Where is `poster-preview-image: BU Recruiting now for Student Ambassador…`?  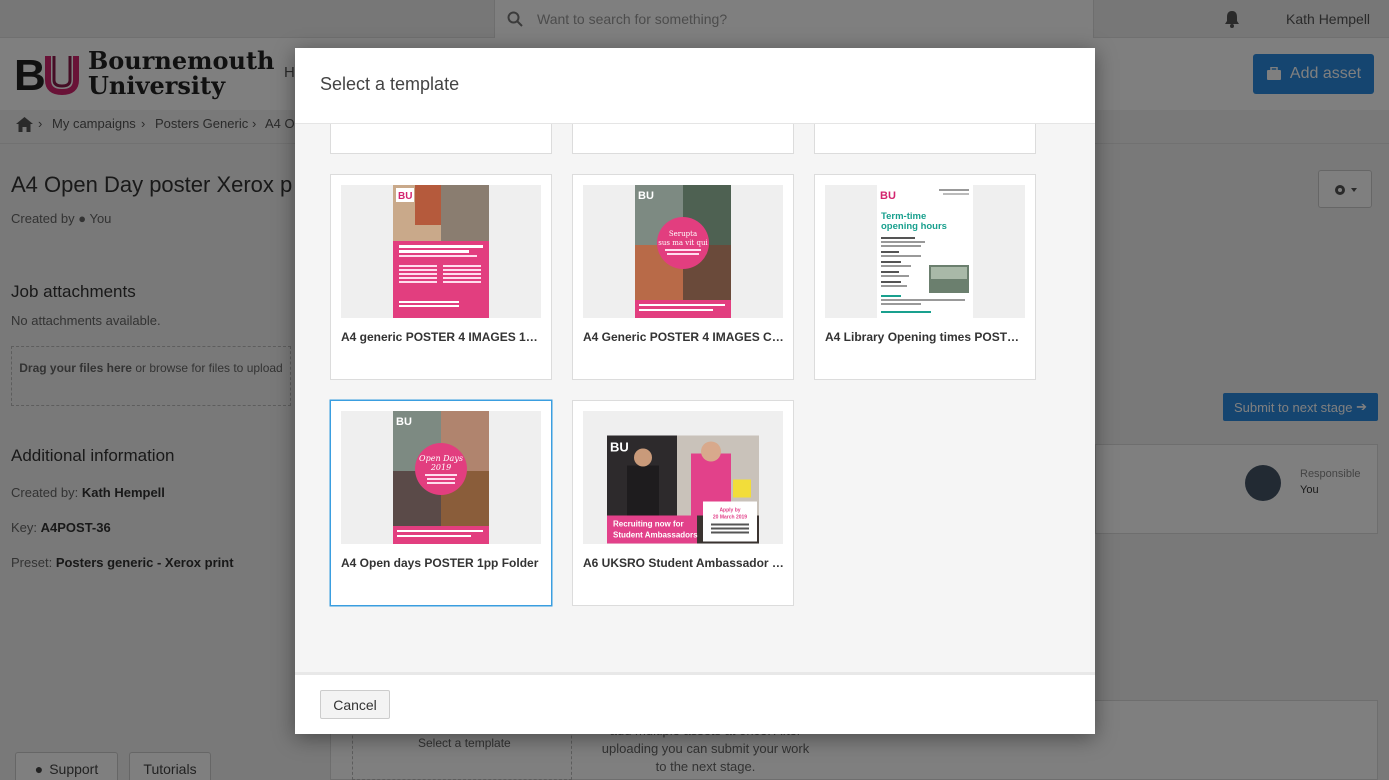
poster-preview-image: BU Recruiting now for Student Ambassador… is located at coordinates (683, 489).